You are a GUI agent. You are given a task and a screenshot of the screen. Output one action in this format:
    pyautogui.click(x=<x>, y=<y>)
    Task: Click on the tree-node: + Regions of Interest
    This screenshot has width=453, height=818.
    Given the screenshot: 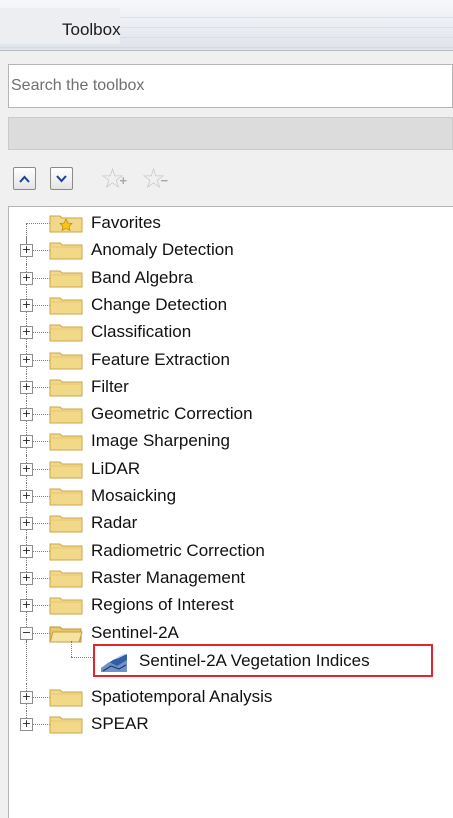 What is the action you would take?
    pyautogui.click(x=231, y=605)
    